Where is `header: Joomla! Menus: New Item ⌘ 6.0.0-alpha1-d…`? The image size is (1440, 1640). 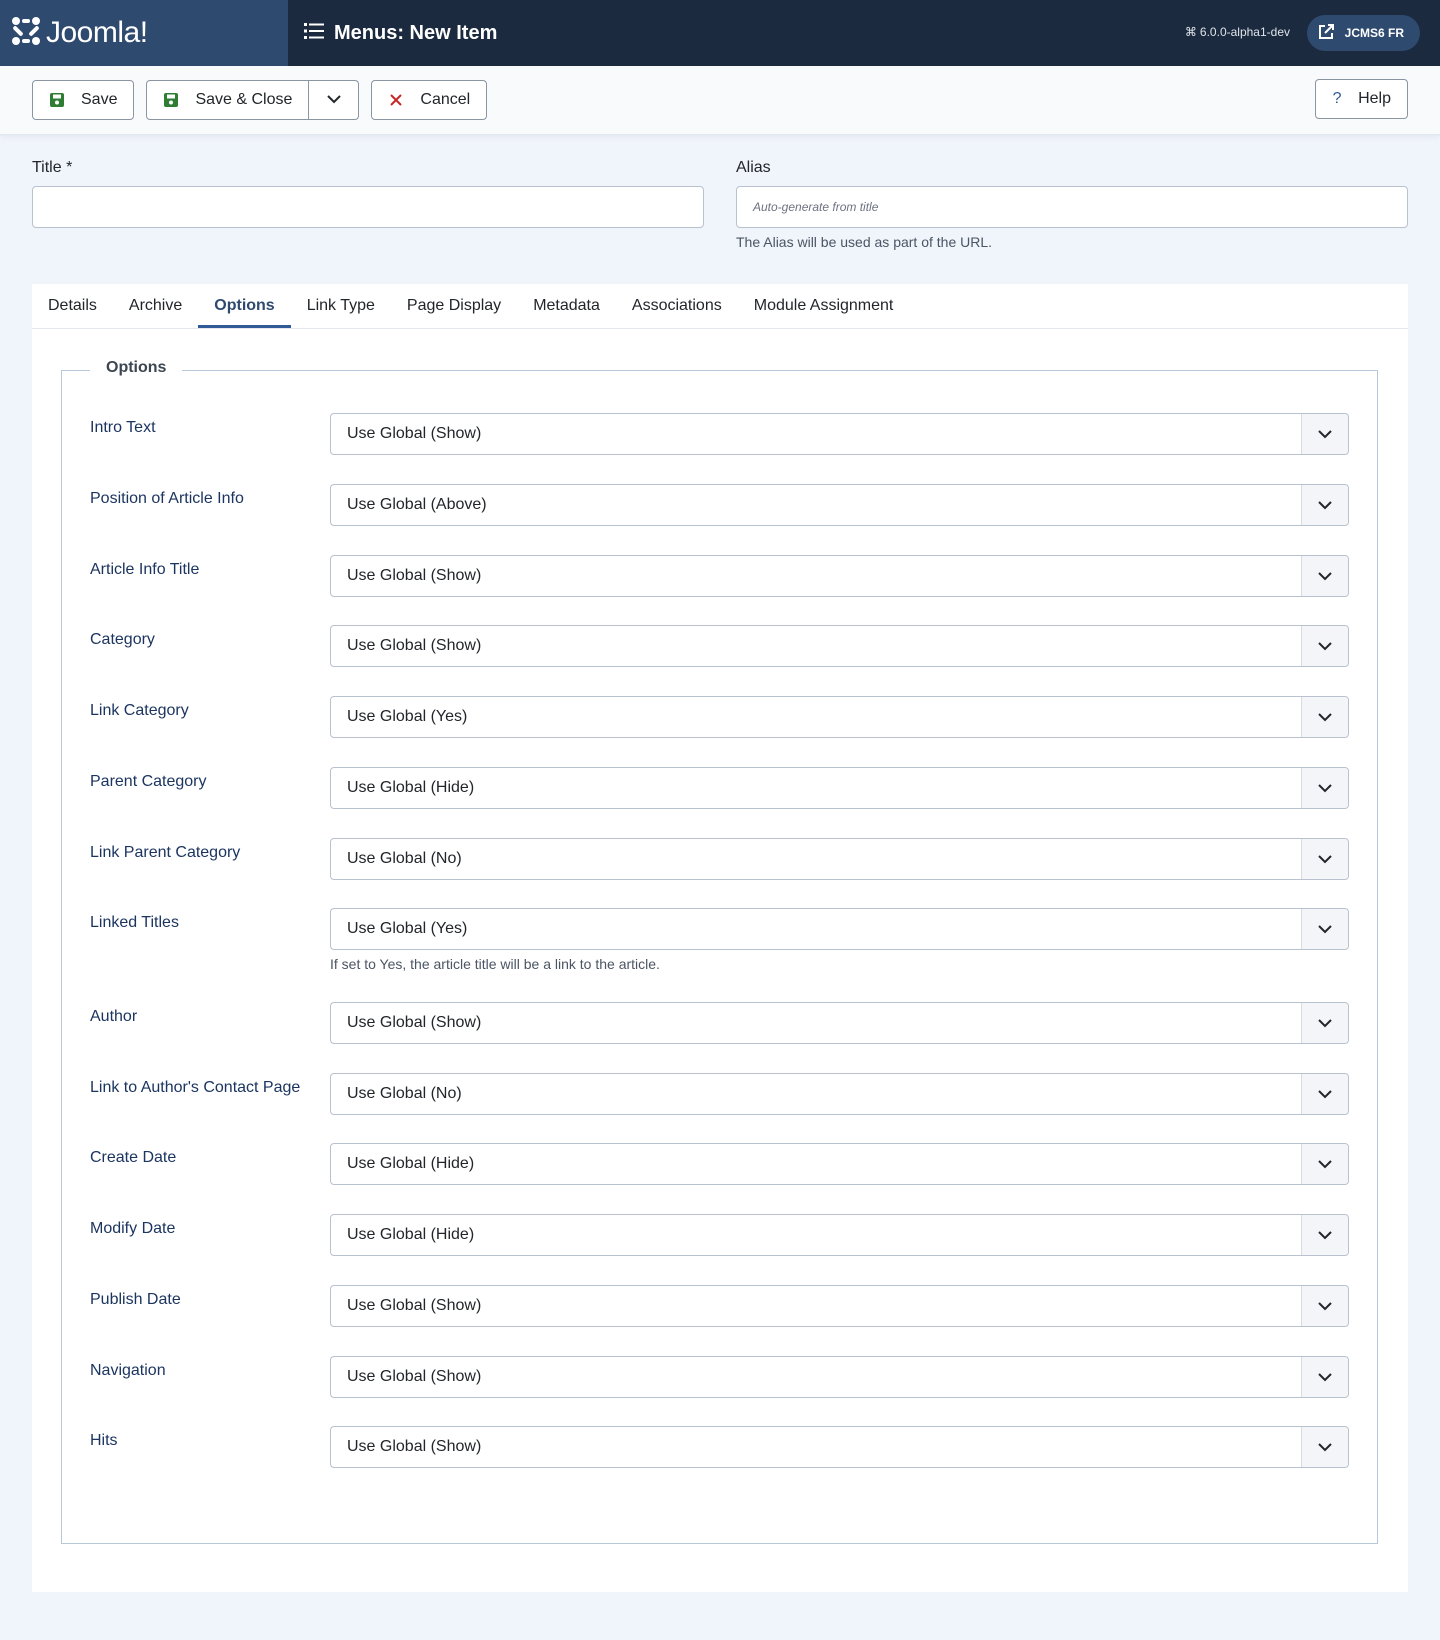 header: Joomla! Menus: New Item ⌘ 6.0.0-alpha1-d… is located at coordinates (720, 33).